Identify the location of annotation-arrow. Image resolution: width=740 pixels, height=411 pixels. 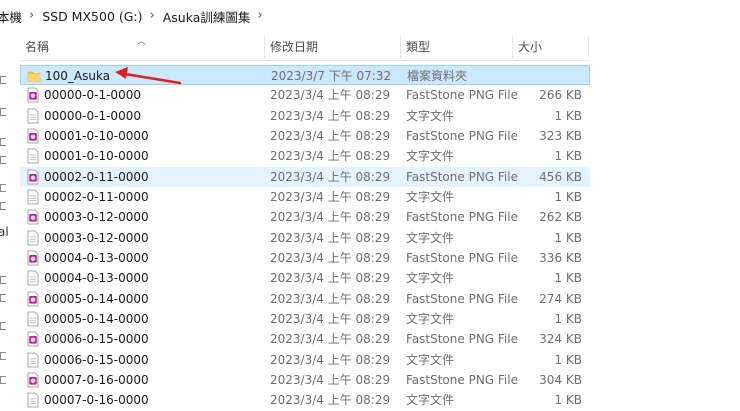
(148, 76).